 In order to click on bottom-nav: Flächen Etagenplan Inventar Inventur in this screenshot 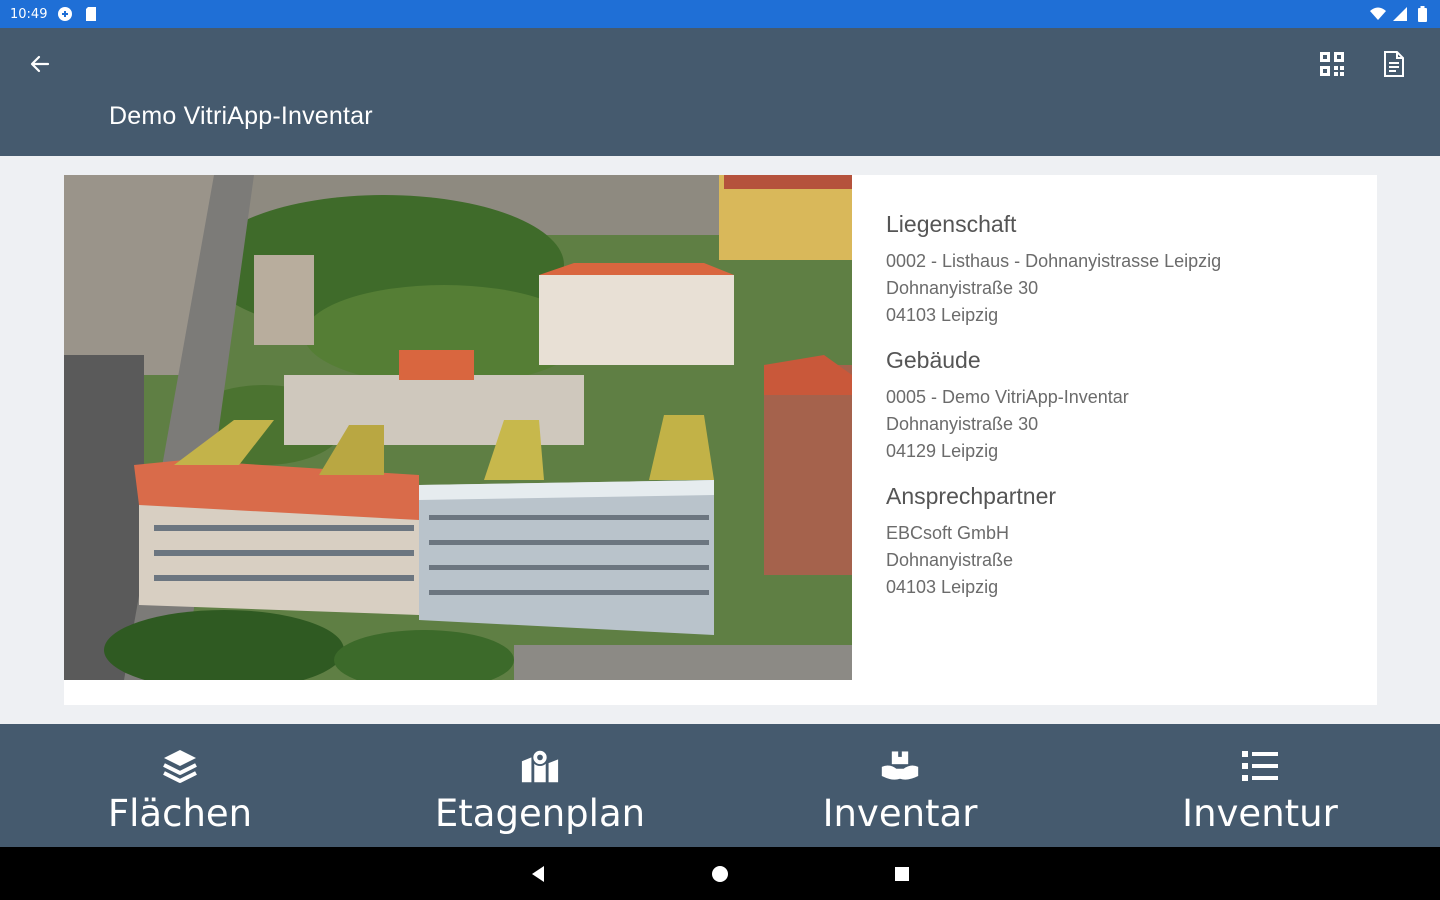, I will do `click(720, 785)`.